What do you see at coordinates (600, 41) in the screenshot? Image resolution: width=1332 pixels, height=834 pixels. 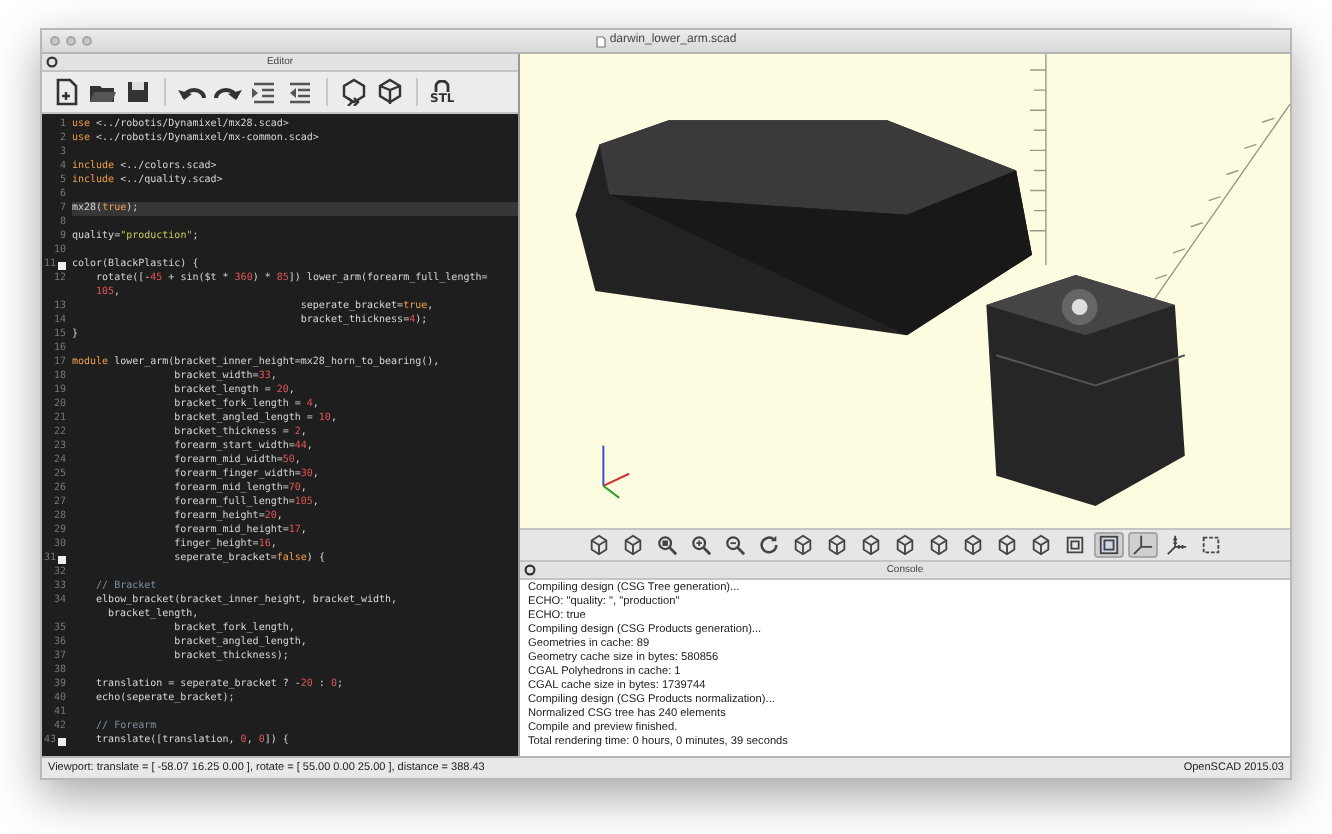 I see `document-icon` at bounding box center [600, 41].